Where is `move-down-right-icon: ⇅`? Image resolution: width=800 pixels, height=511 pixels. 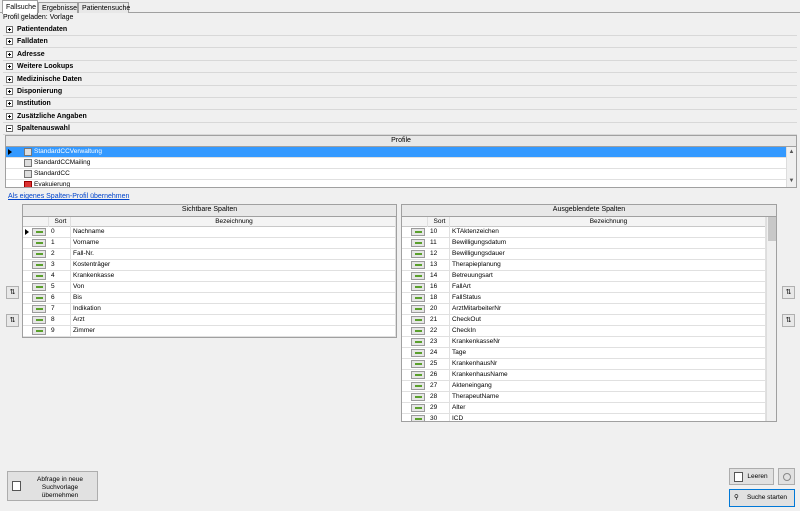
move-down-right-icon: ⇅ is located at coordinates (788, 320).